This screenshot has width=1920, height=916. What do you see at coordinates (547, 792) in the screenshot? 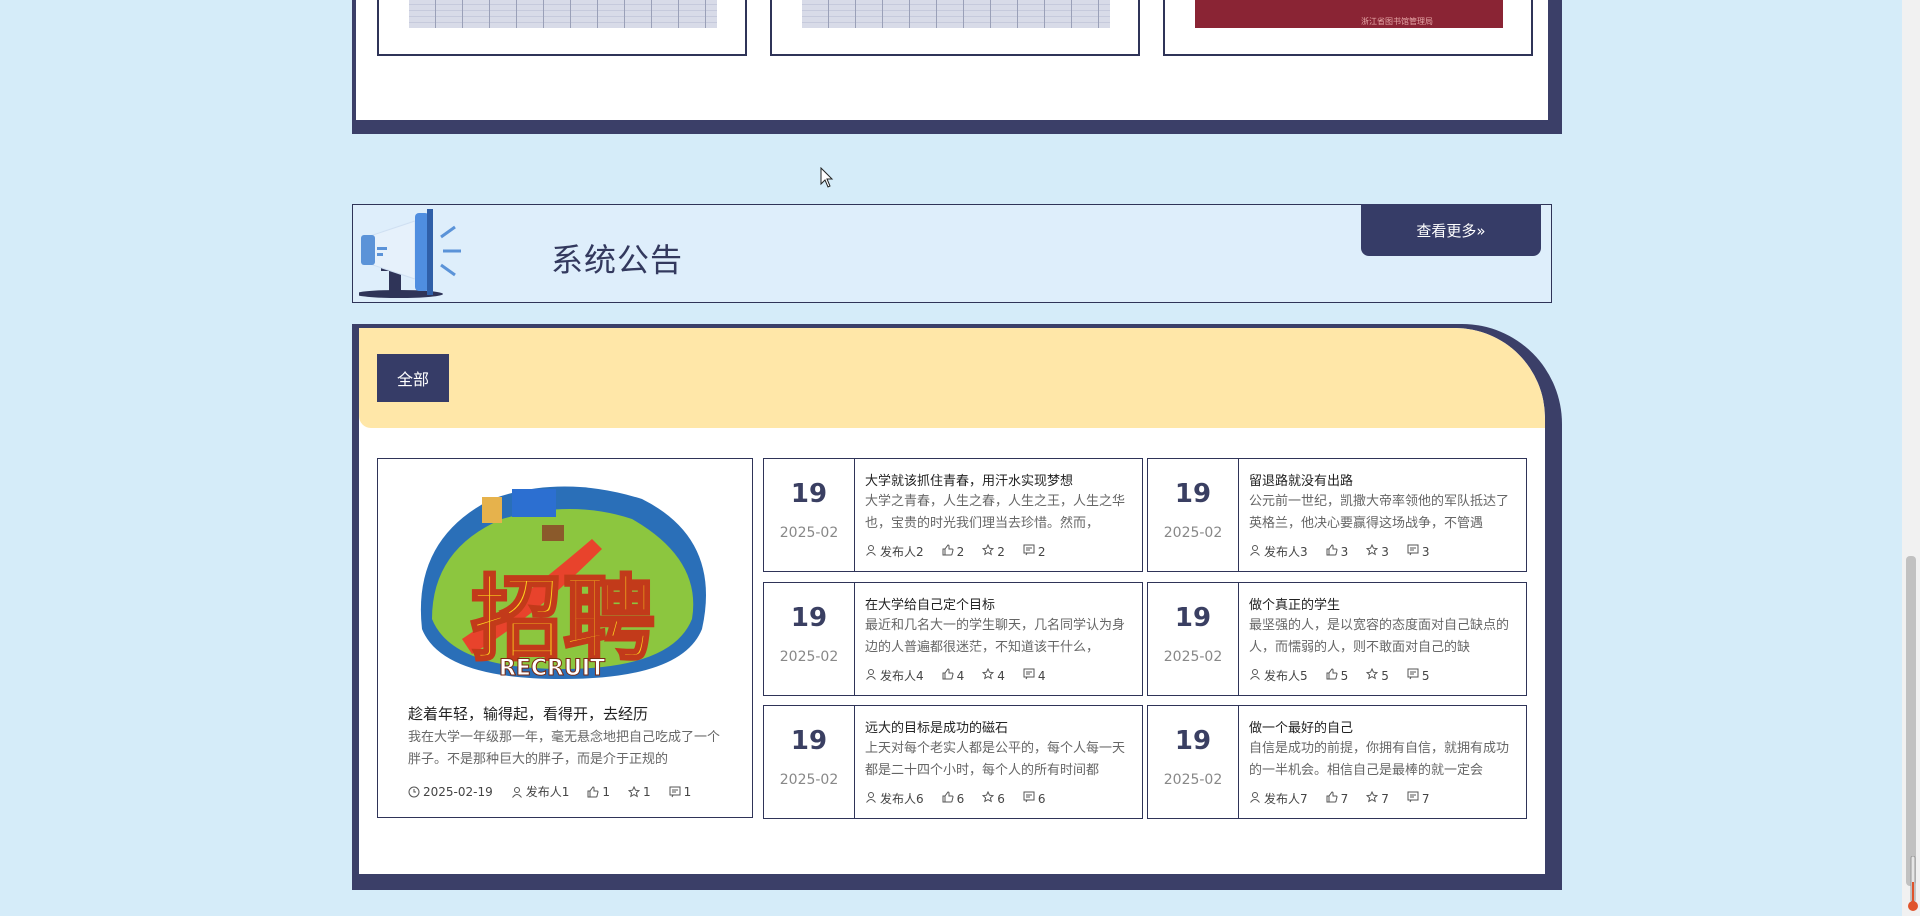
I see `author-name: 发布人1` at bounding box center [547, 792].